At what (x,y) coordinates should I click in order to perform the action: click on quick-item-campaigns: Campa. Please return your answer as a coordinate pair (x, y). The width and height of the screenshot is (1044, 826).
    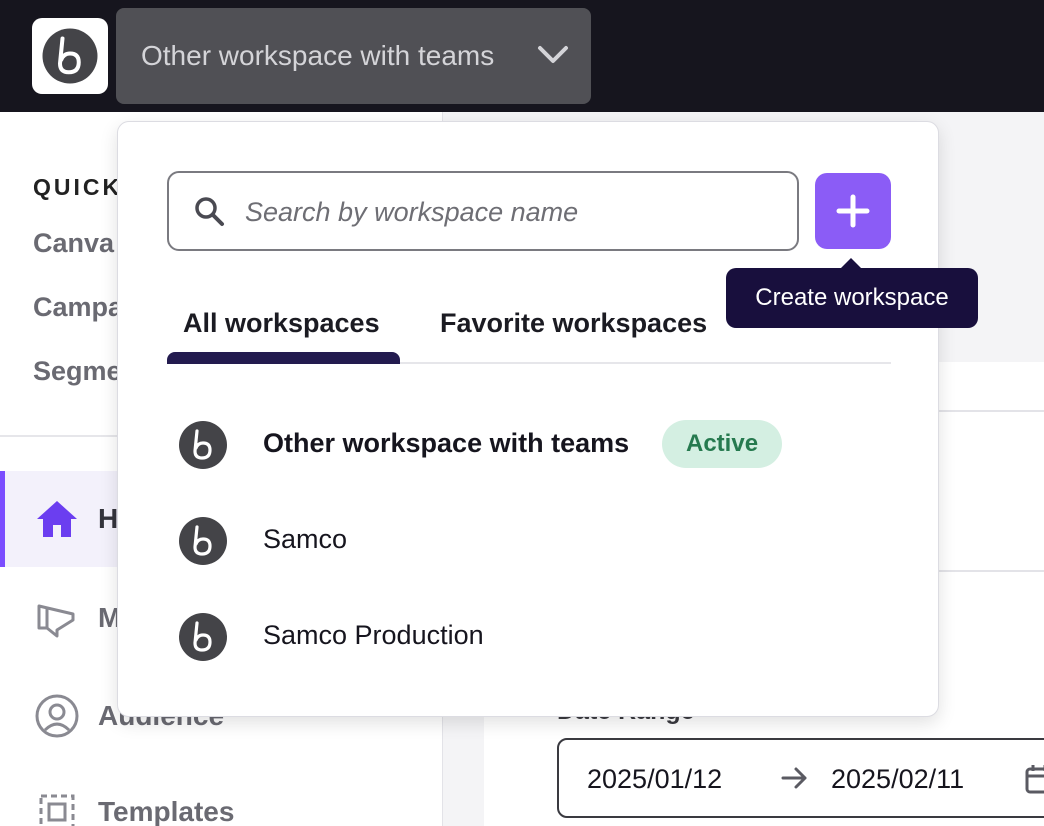
    Looking at the image, I should click on (78, 307).